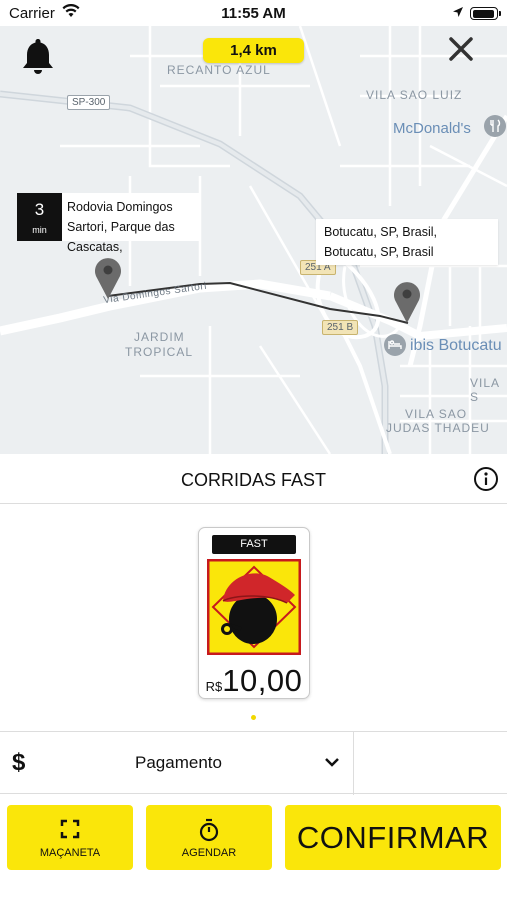 This screenshot has width=507, height=900. I want to click on divider, so click(353, 763).